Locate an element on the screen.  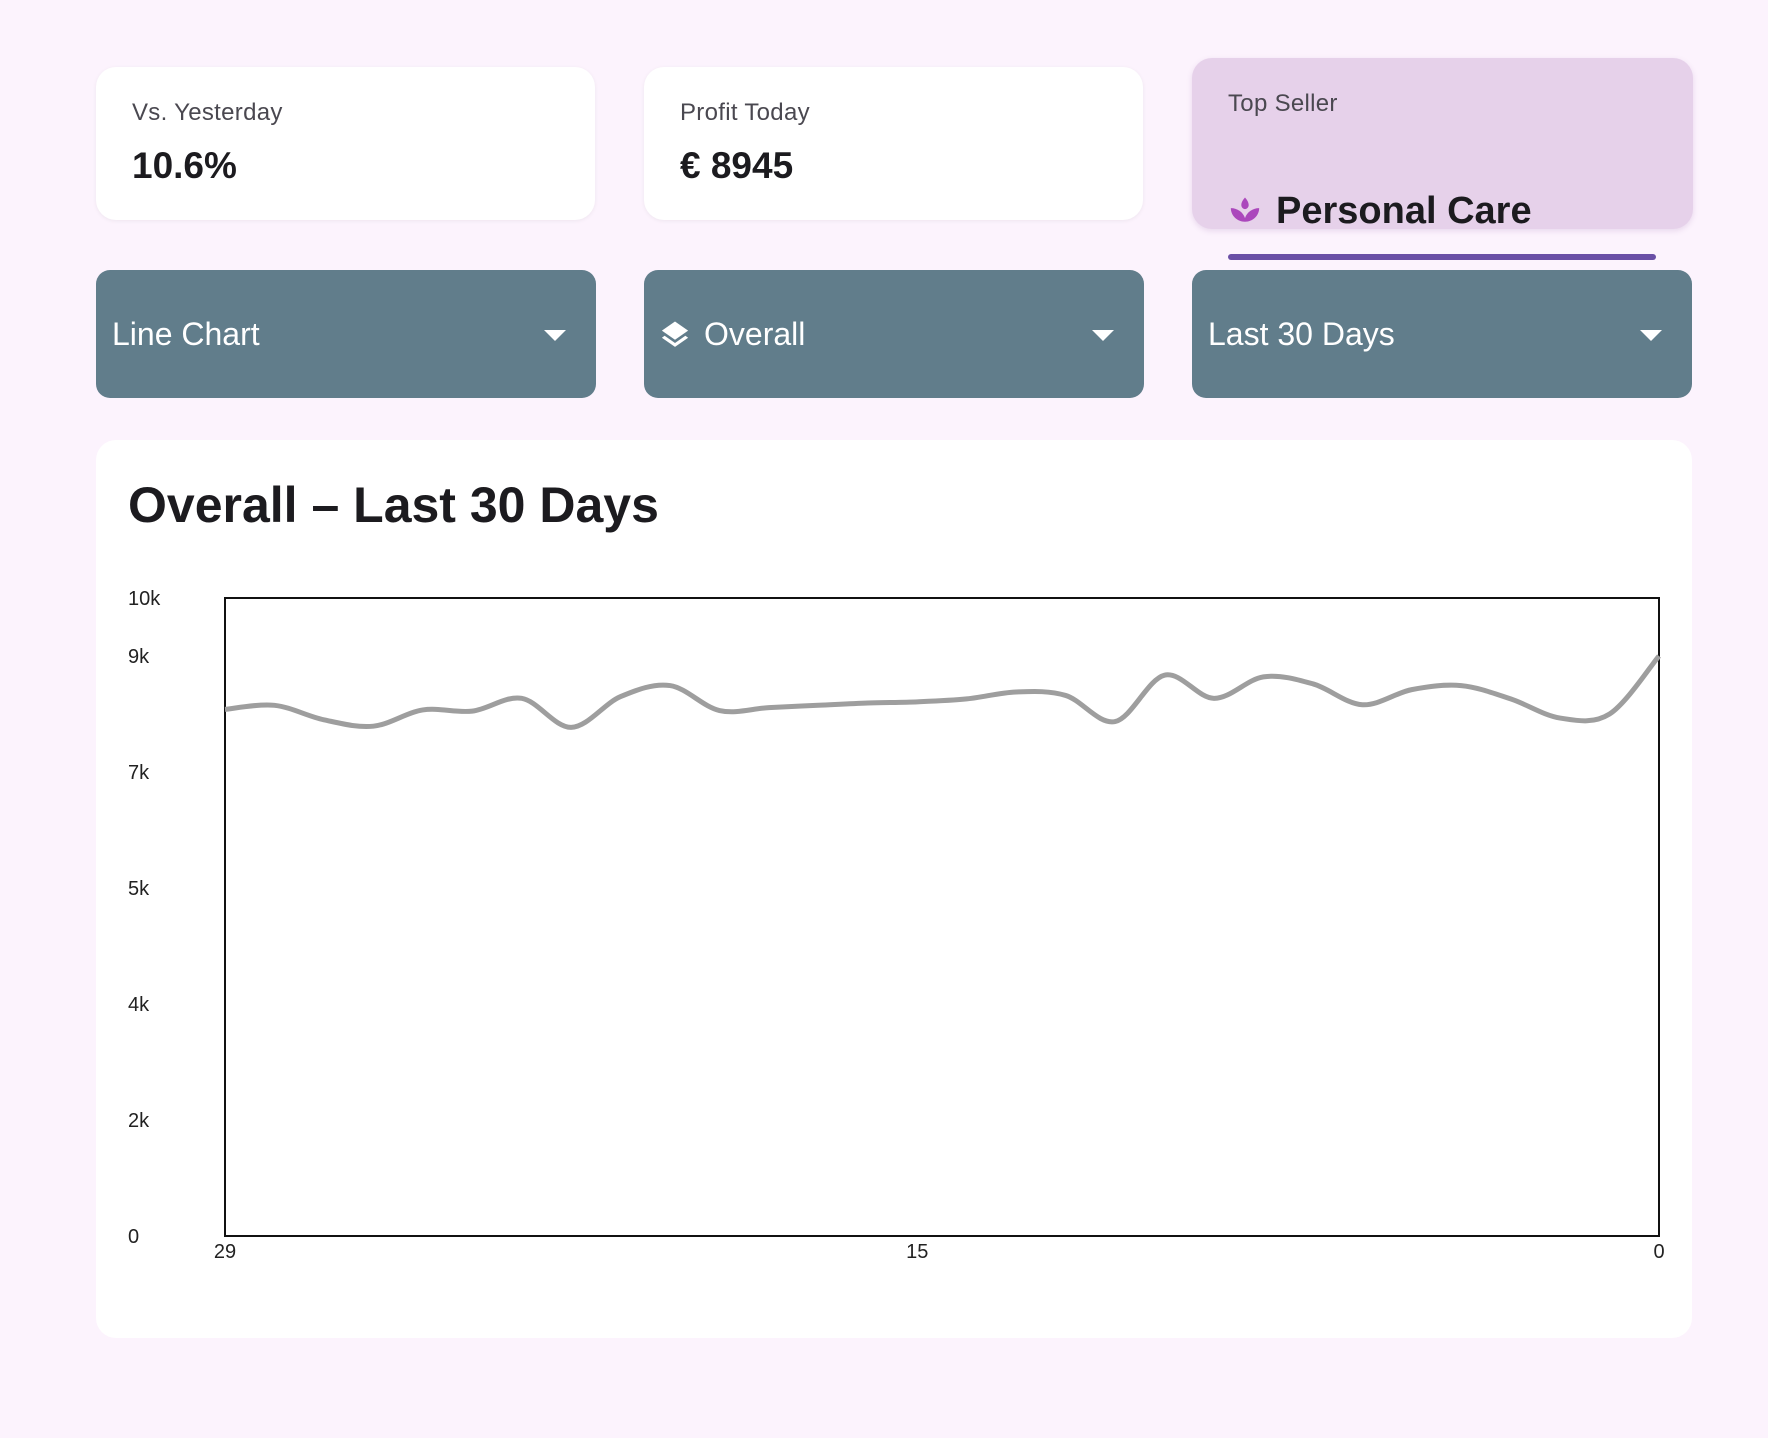
series-line is located at coordinates (942, 692).